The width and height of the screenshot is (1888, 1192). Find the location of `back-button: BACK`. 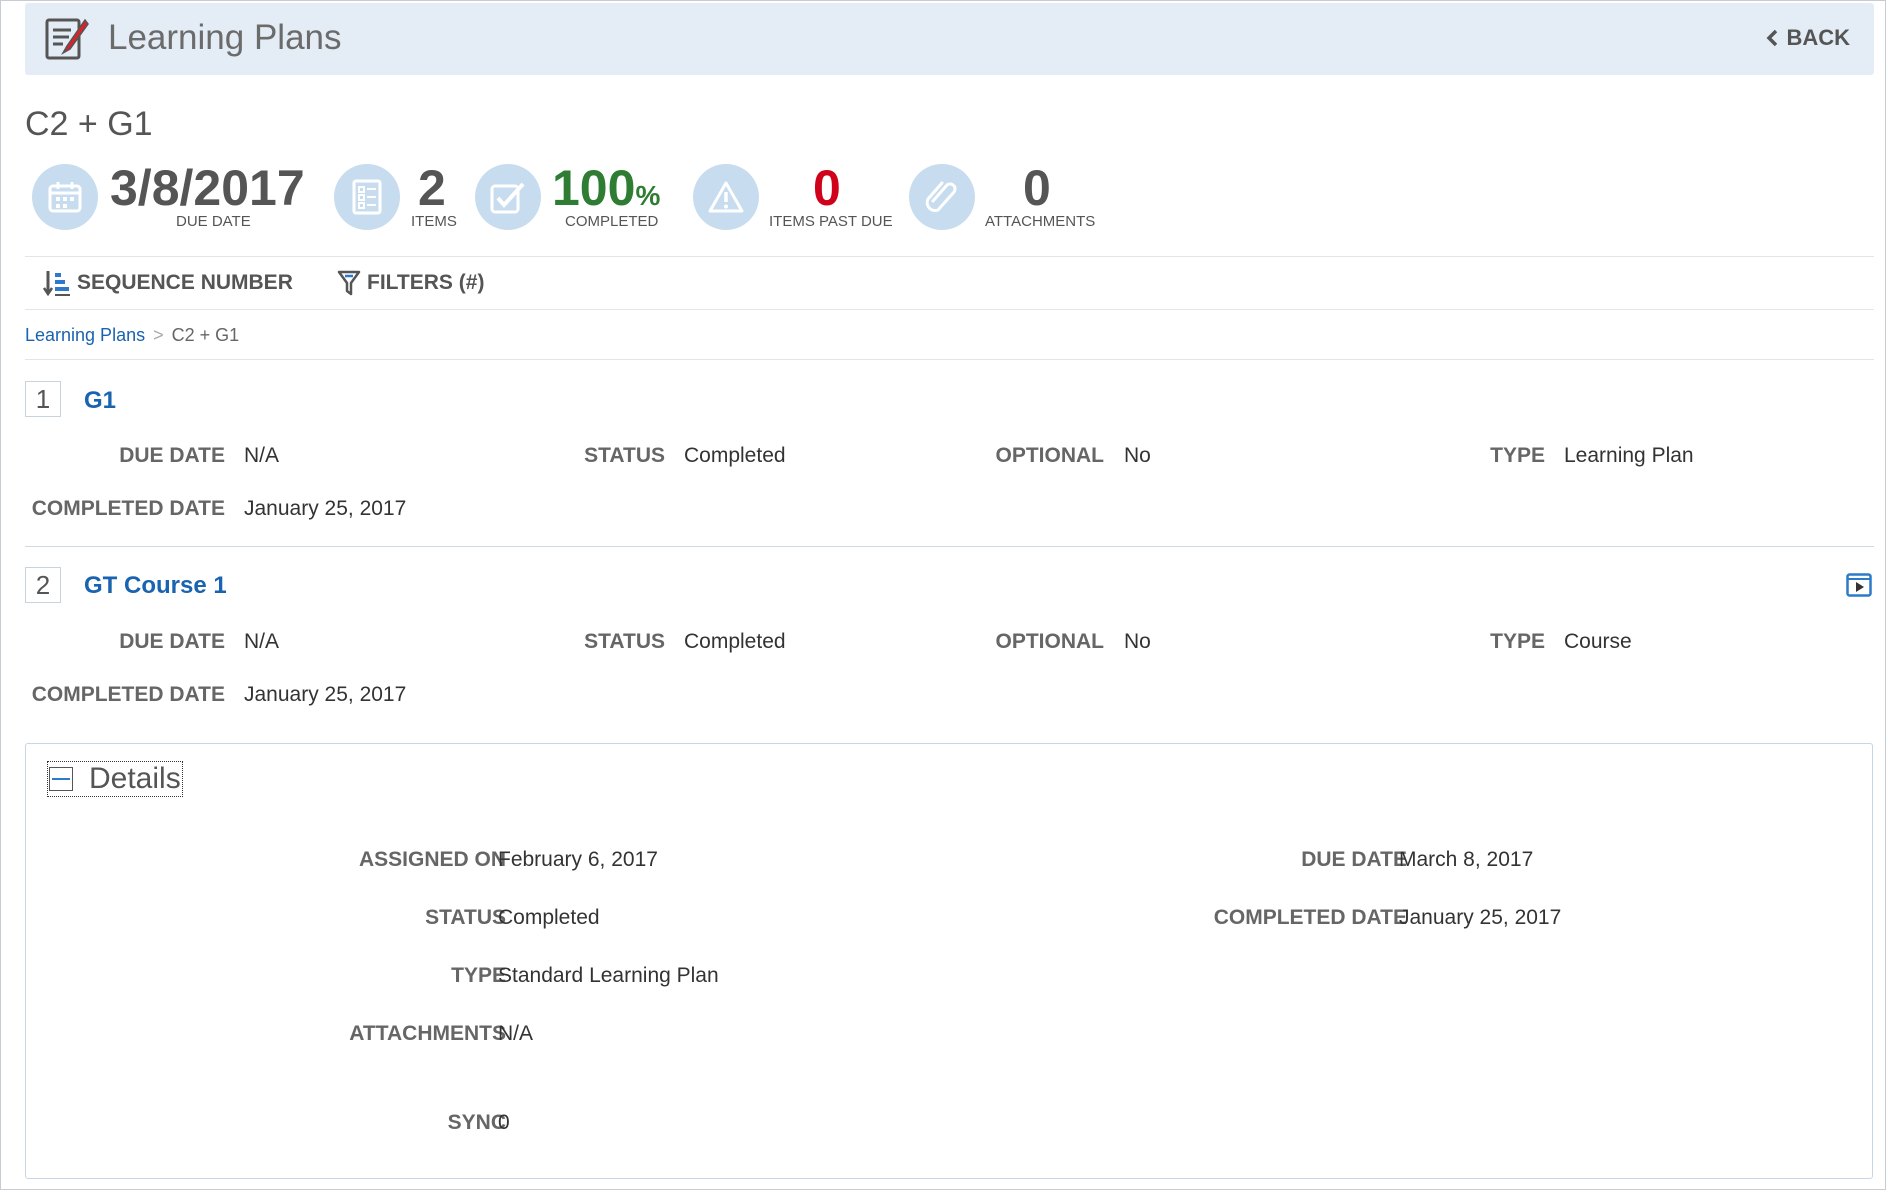

back-button: BACK is located at coordinates (1808, 38).